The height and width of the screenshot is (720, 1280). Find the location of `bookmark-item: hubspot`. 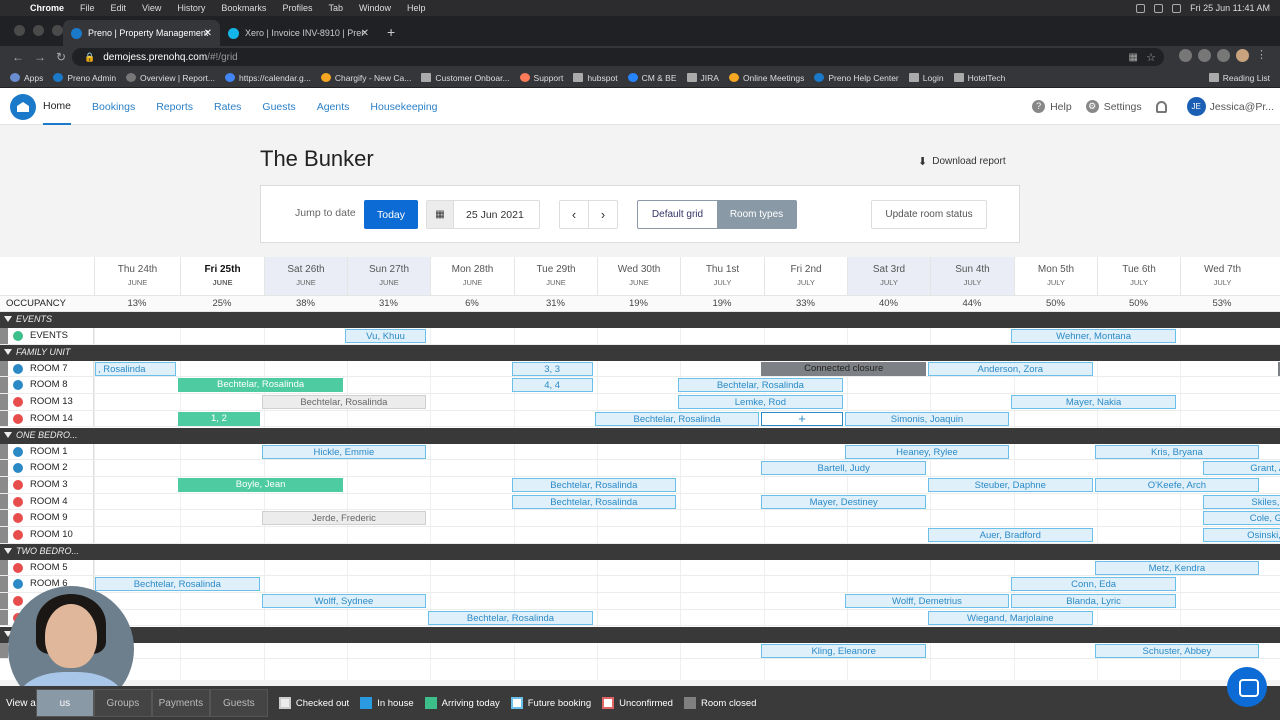

bookmark-item: hubspot is located at coordinates (595, 78).